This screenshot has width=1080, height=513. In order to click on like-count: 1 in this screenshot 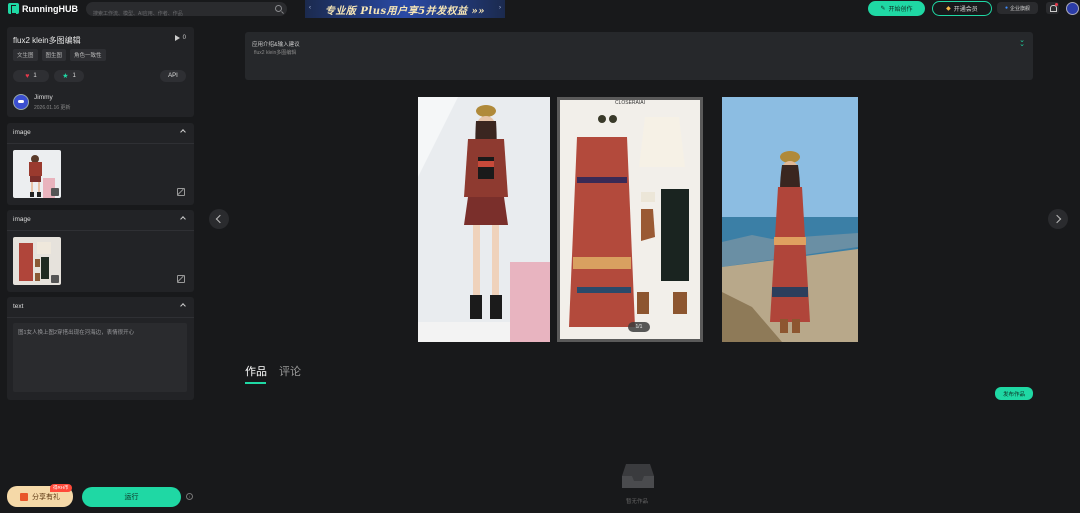, I will do `click(35, 76)`.